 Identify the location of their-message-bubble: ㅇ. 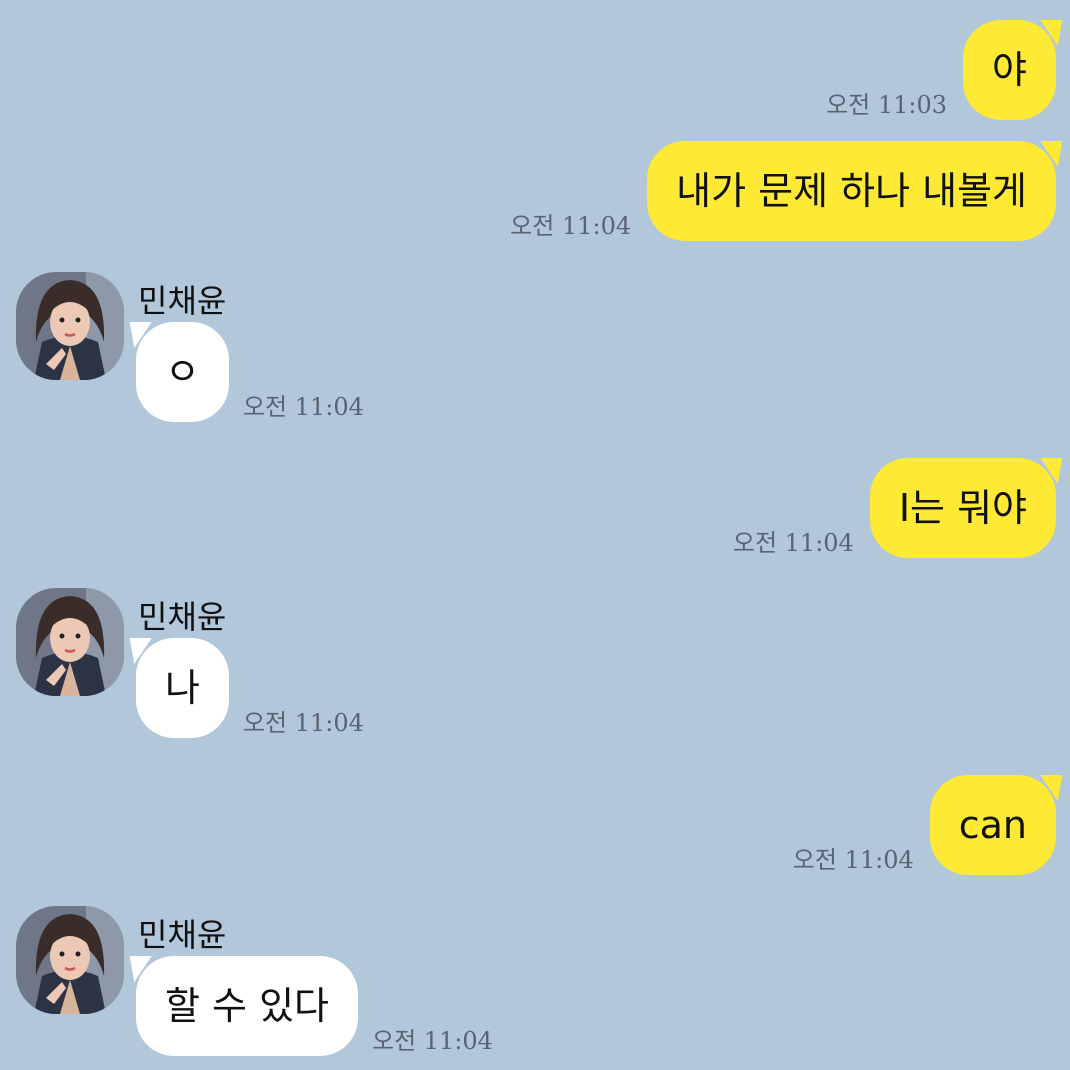
(182, 372).